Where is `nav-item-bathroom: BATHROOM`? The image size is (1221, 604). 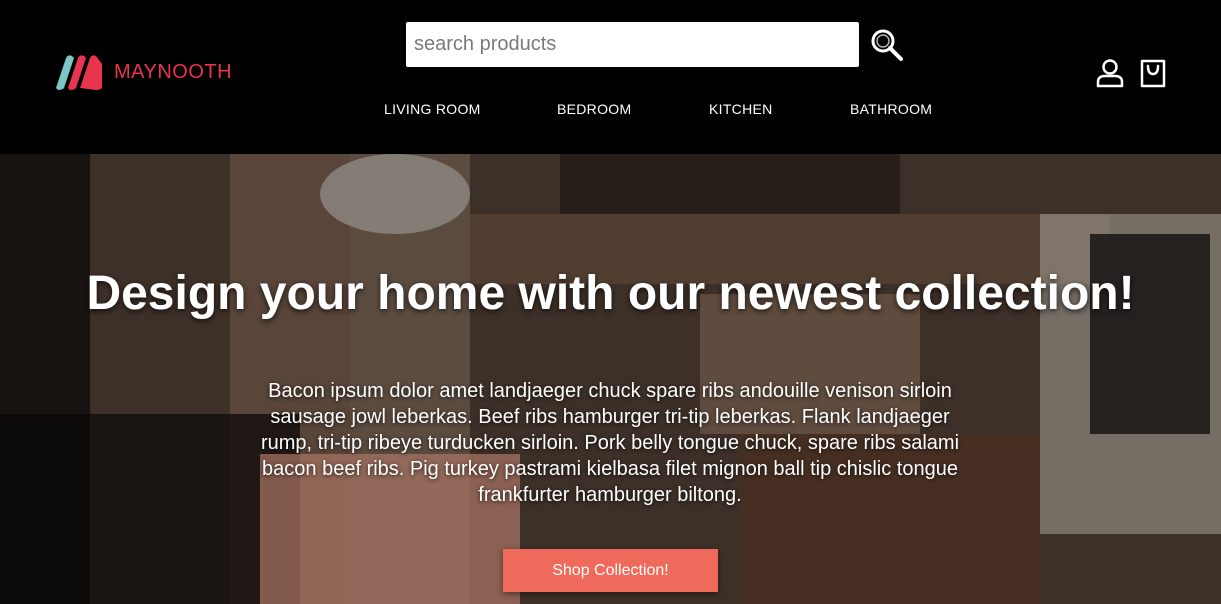
nav-item-bathroom: BATHROOM is located at coordinates (891, 109).